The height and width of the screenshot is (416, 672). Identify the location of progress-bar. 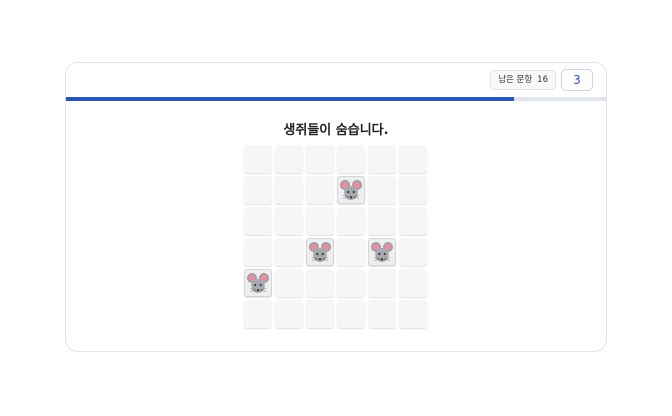
(336, 99).